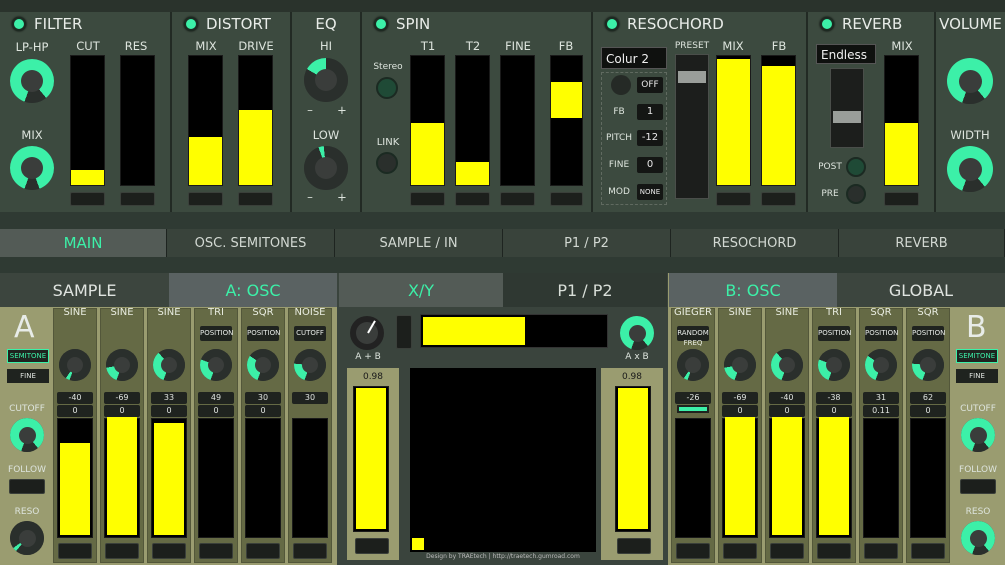 Image resolution: width=1005 pixels, height=565 pixels. Describe the element at coordinates (740, 551) in the screenshot. I see `osc-b-ch2-button` at that location.